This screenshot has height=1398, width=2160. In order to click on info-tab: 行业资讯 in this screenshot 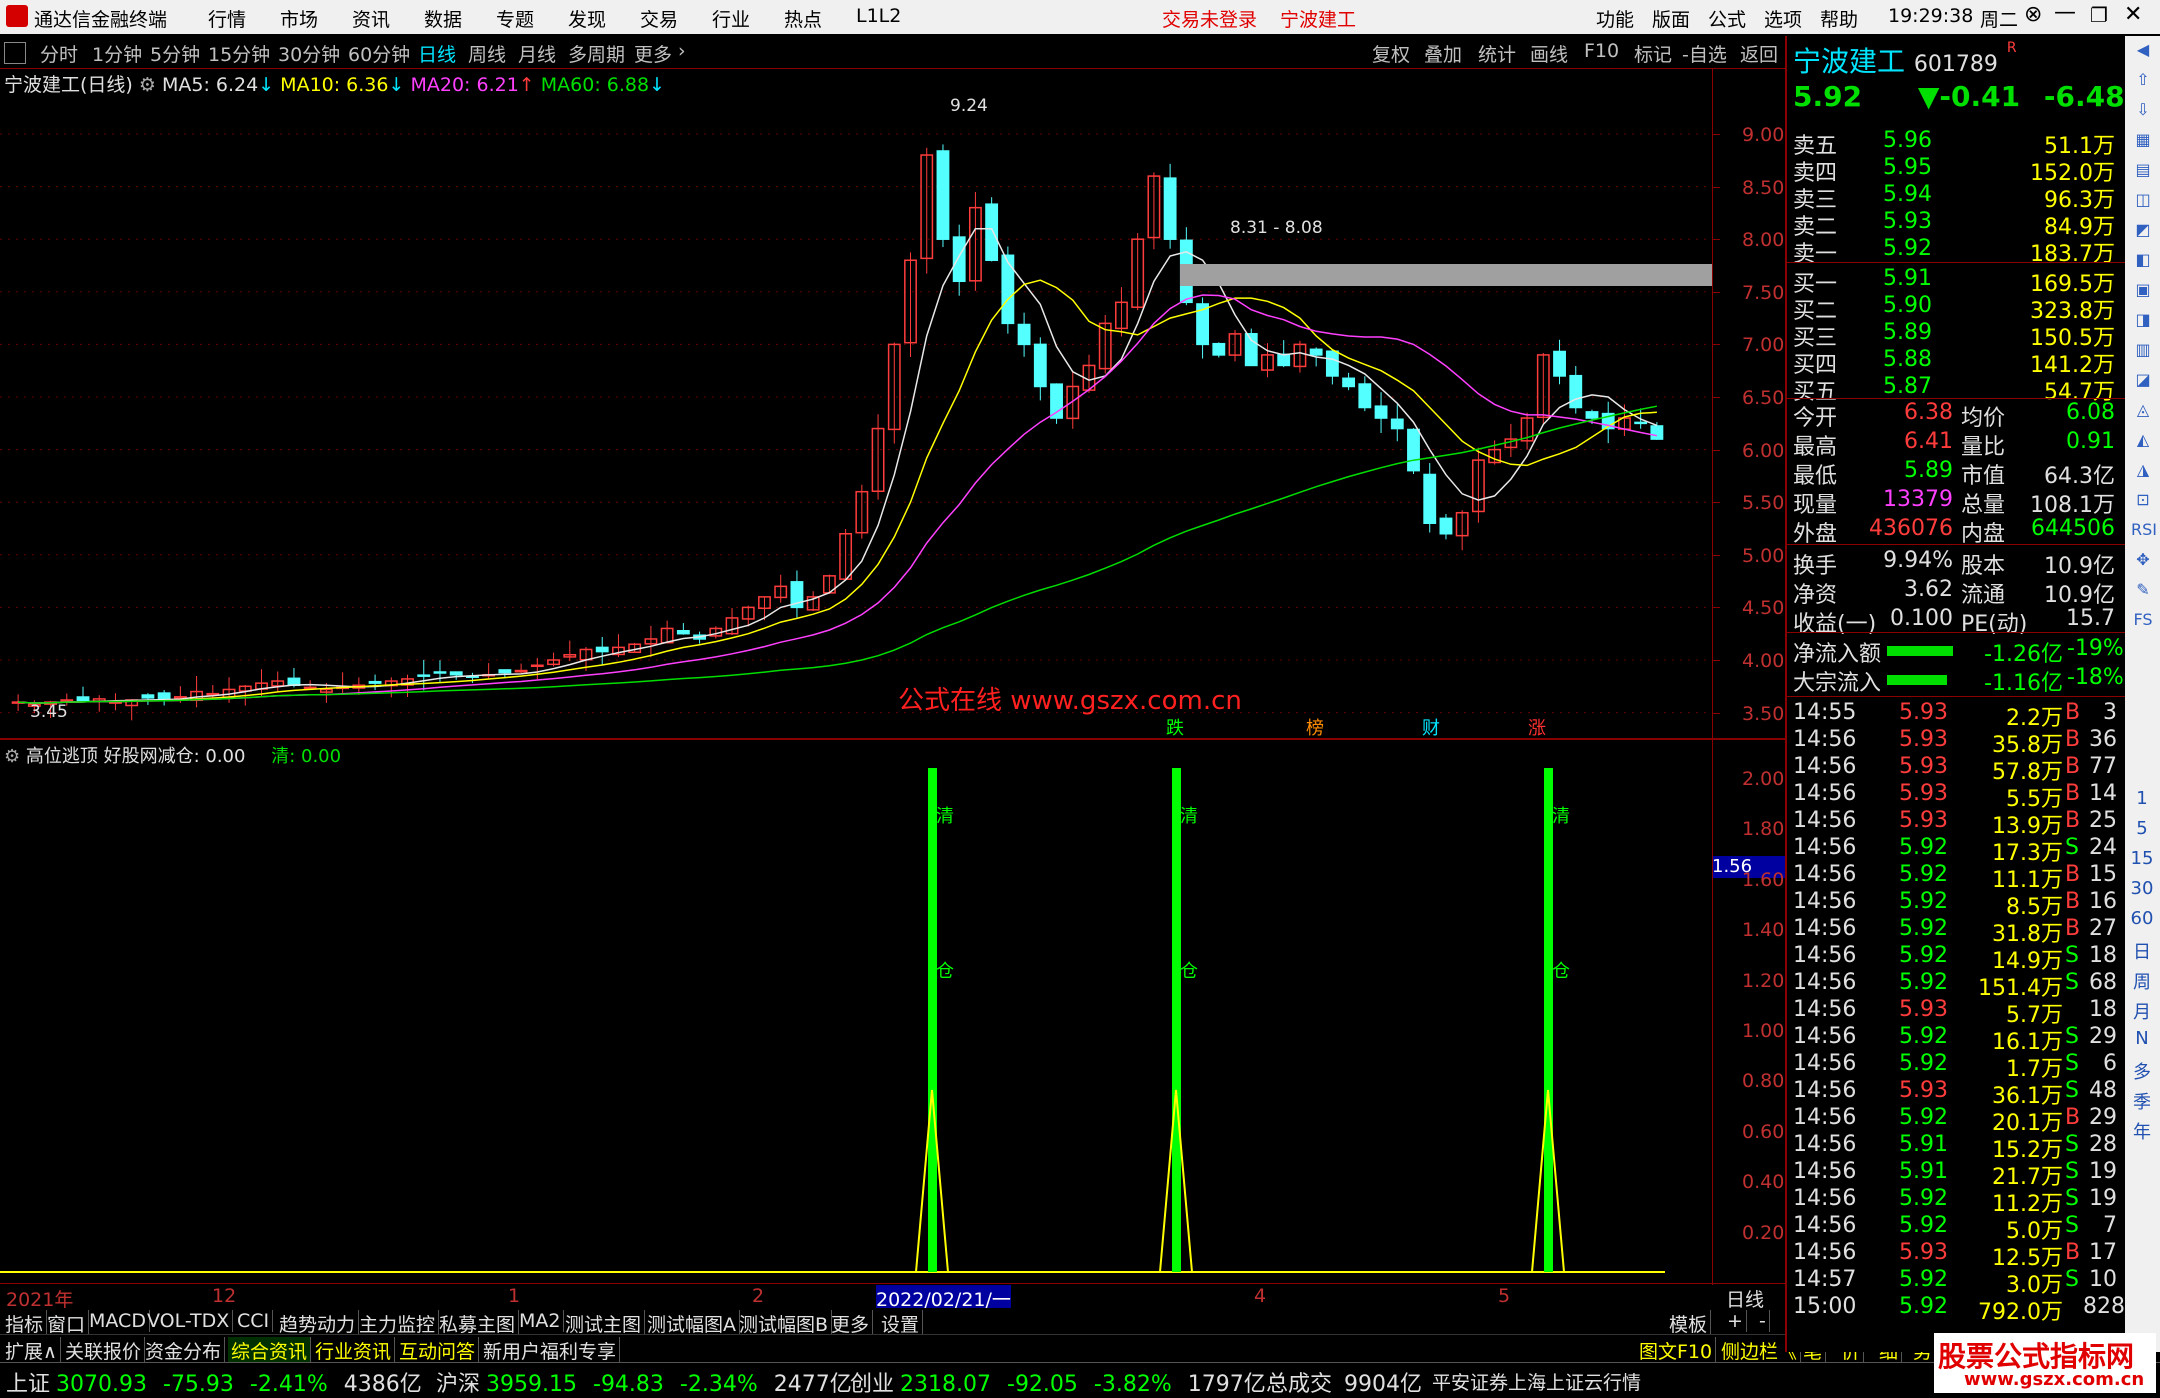, I will do `click(354, 1350)`.